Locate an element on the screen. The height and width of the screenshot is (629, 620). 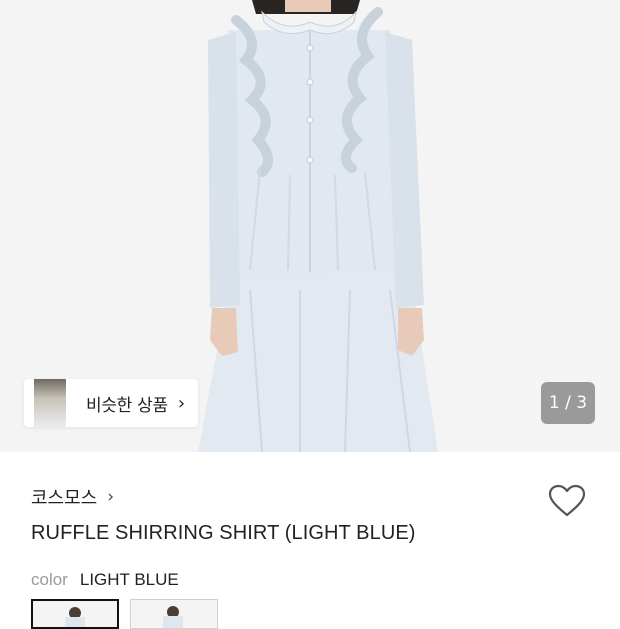
similar-products-button: 비슷한 상품 › is located at coordinates (111, 403).